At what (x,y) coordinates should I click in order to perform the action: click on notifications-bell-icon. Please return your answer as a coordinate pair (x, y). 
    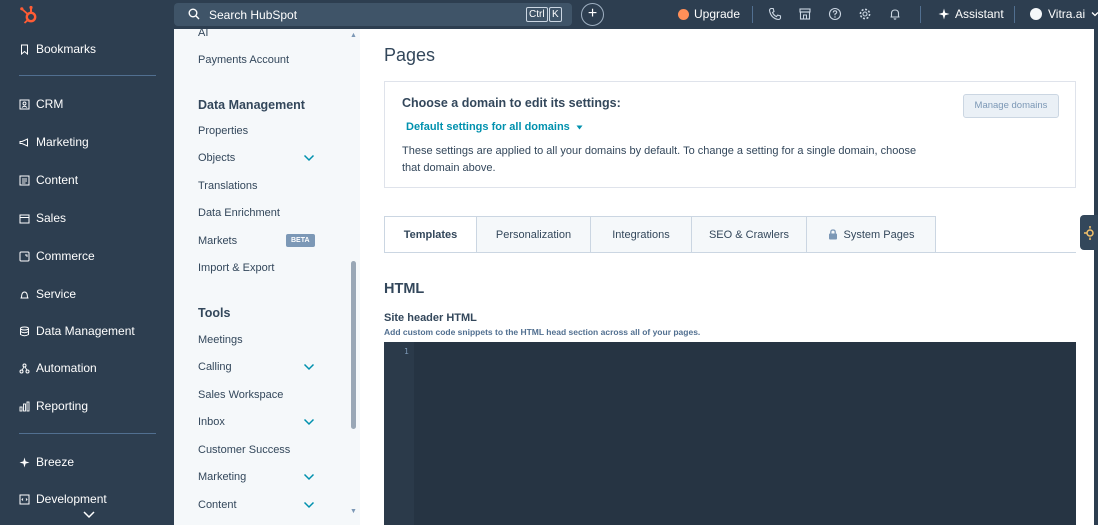
    Looking at the image, I should click on (895, 14).